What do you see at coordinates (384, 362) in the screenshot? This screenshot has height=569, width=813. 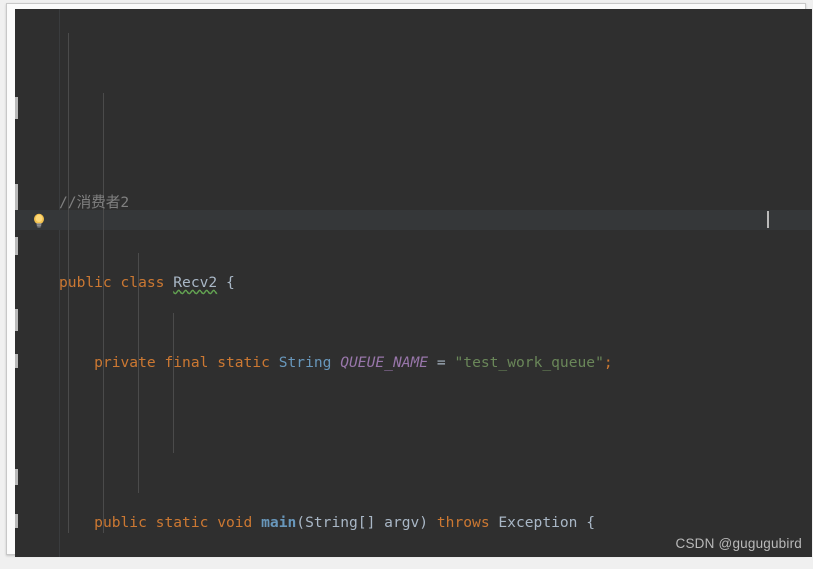 I see `field-queue-name: QUEUE_NAME` at bounding box center [384, 362].